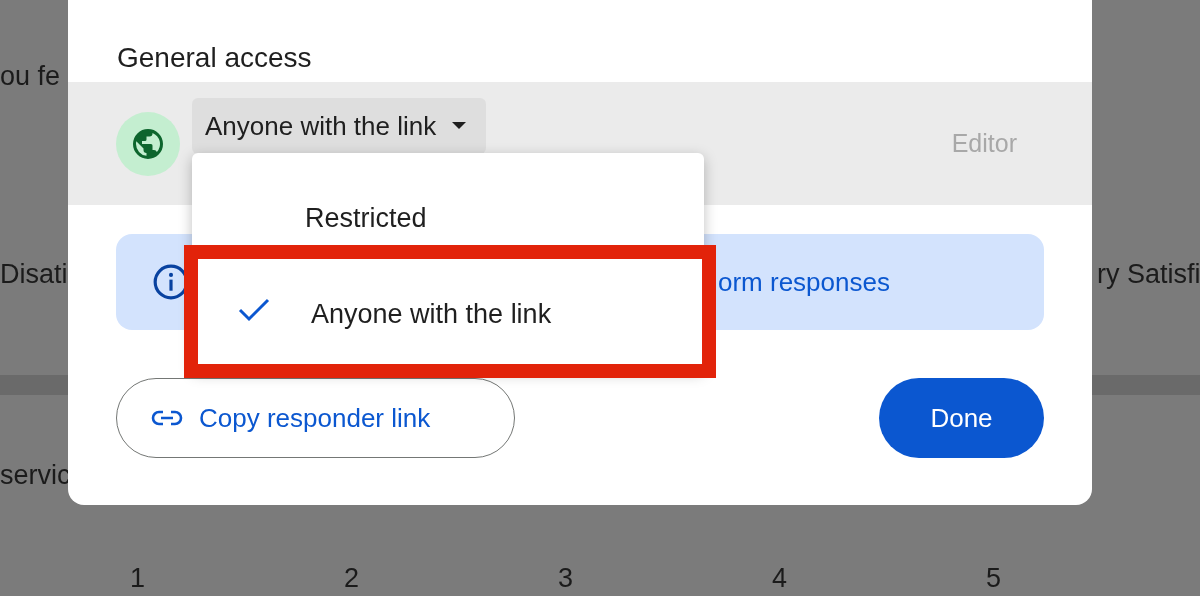 The height and width of the screenshot is (596, 1200). What do you see at coordinates (804, 282) in the screenshot?
I see `banner-text: orm responses` at bounding box center [804, 282].